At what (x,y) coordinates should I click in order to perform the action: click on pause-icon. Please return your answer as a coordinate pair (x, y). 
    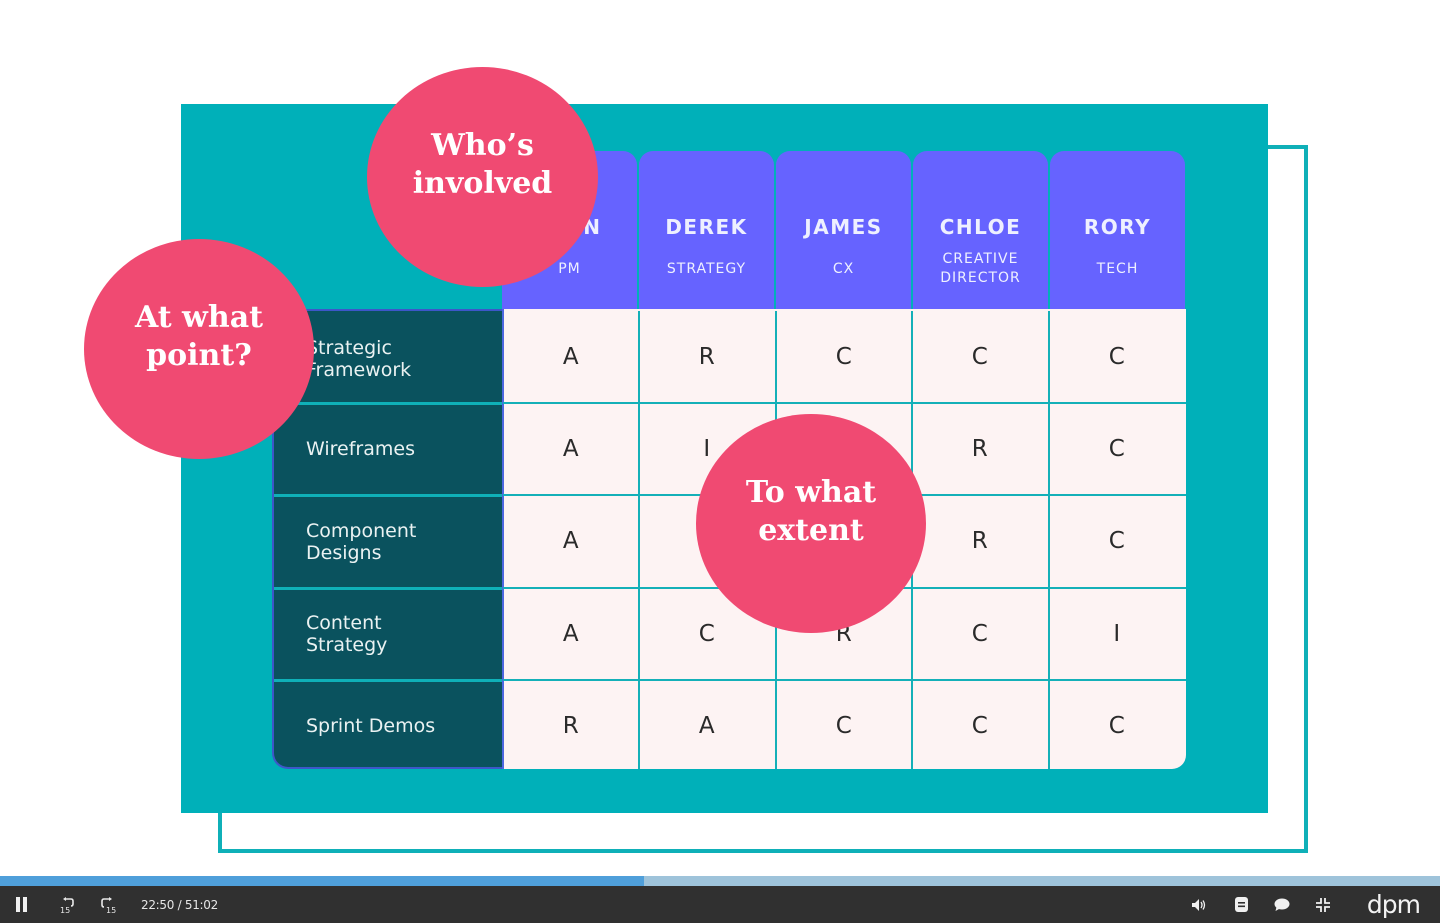
    Looking at the image, I should click on (21, 904).